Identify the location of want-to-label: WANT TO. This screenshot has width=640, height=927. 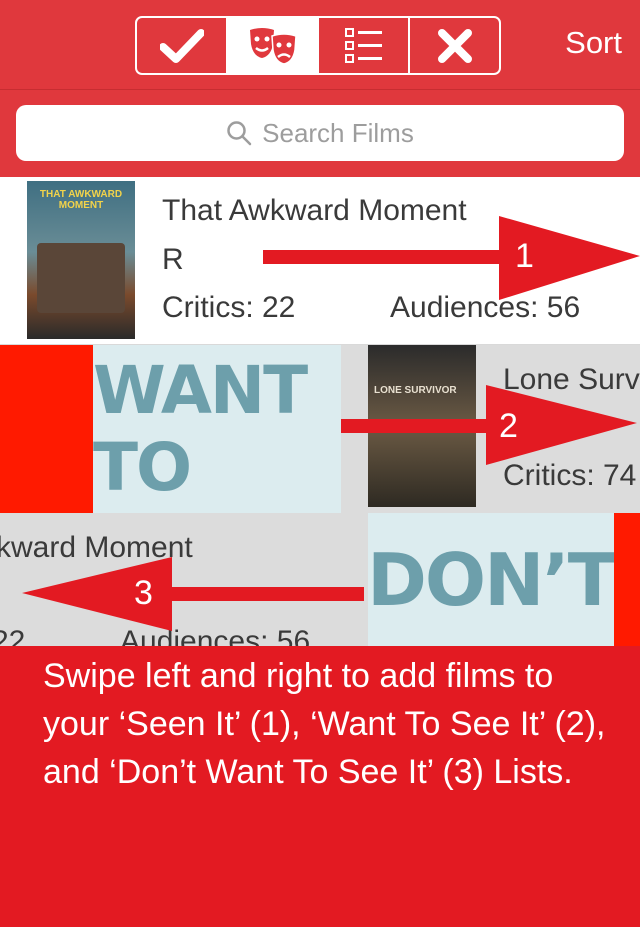
(200, 429).